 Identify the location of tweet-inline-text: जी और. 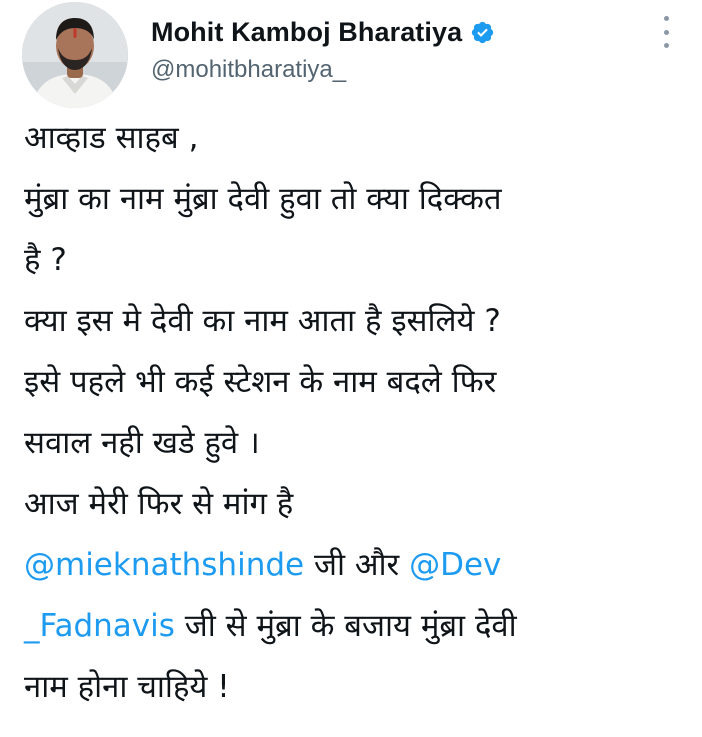
(357, 565).